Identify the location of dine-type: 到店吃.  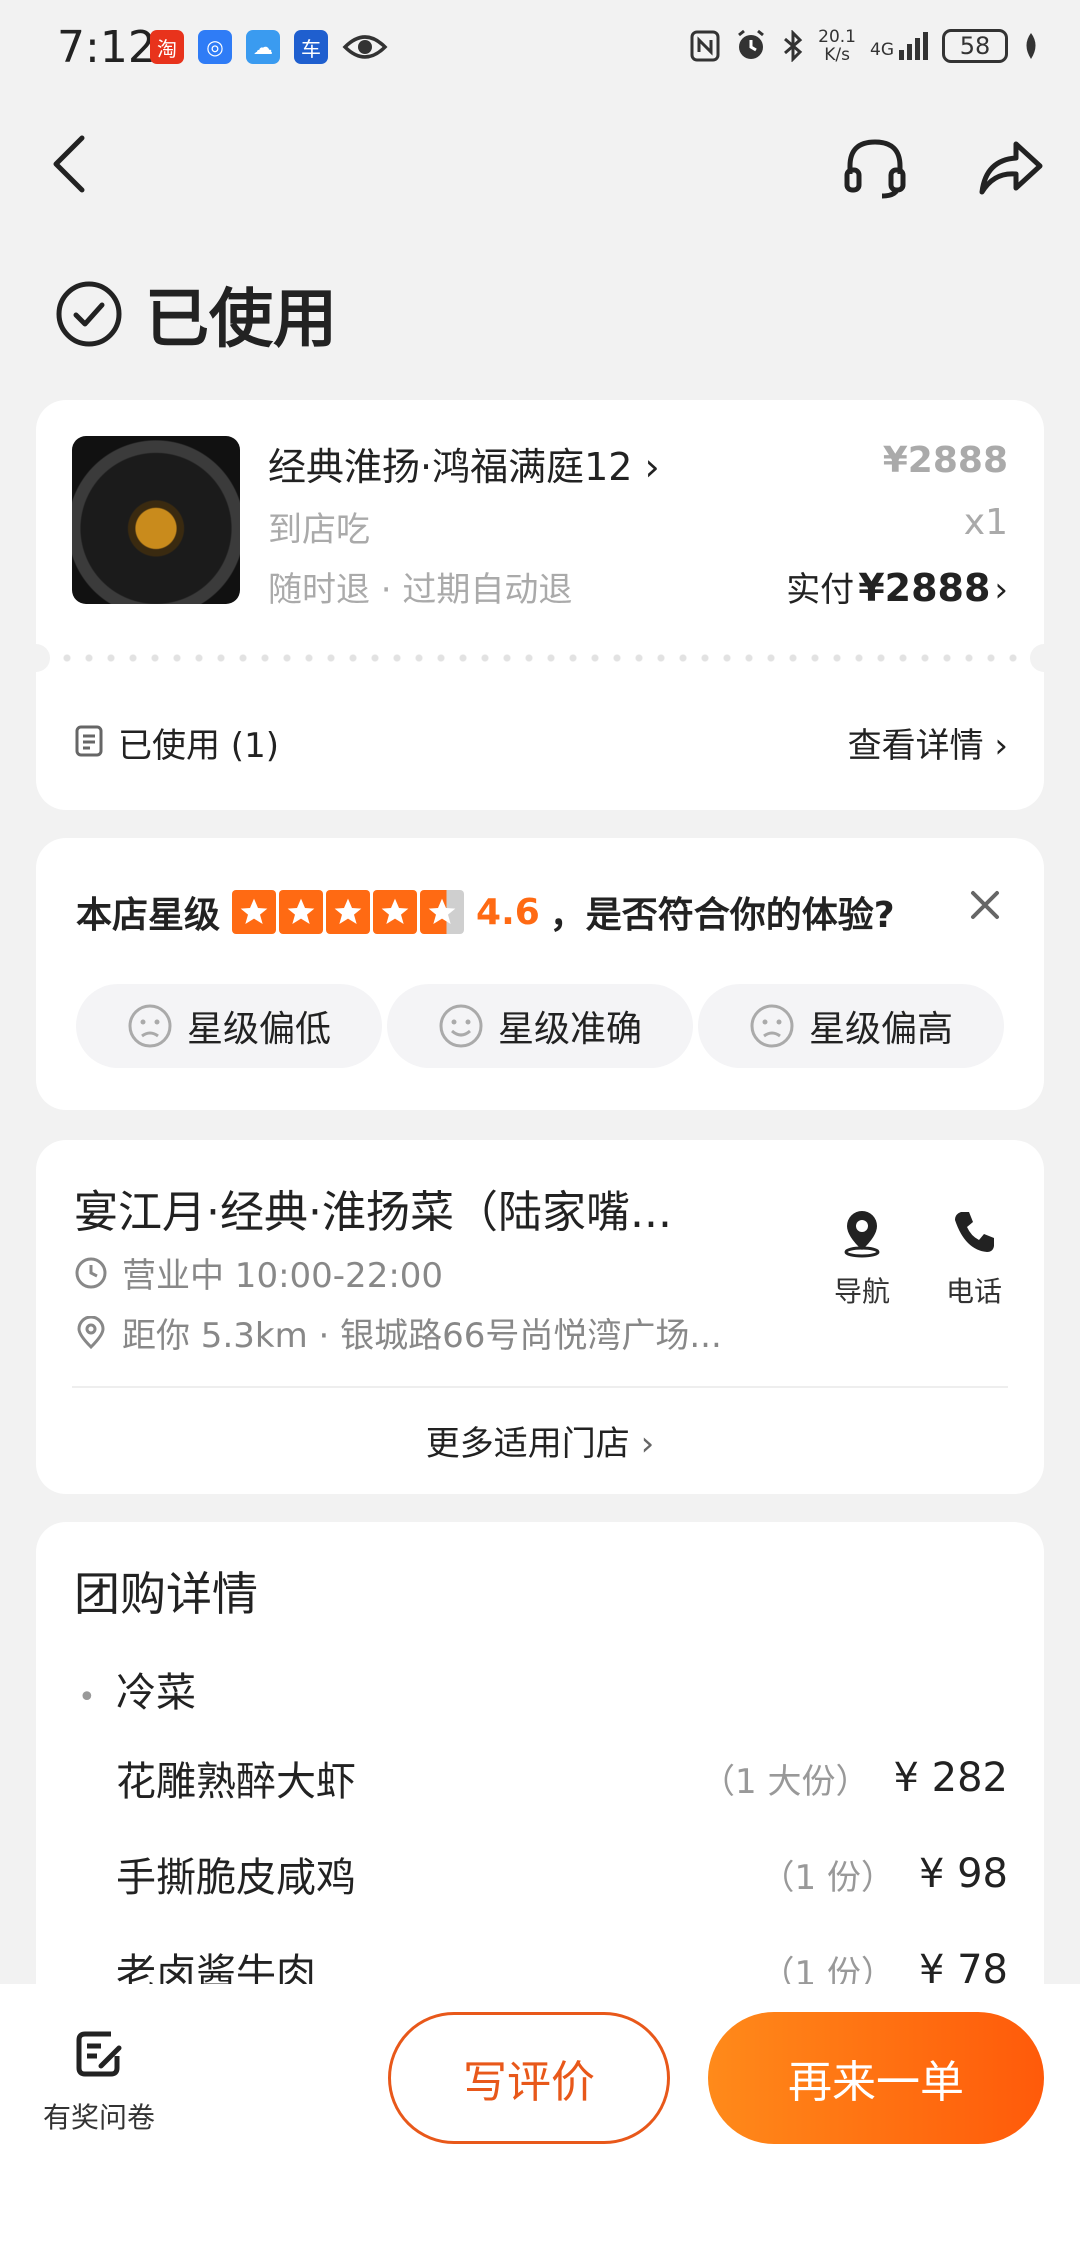
(319, 530).